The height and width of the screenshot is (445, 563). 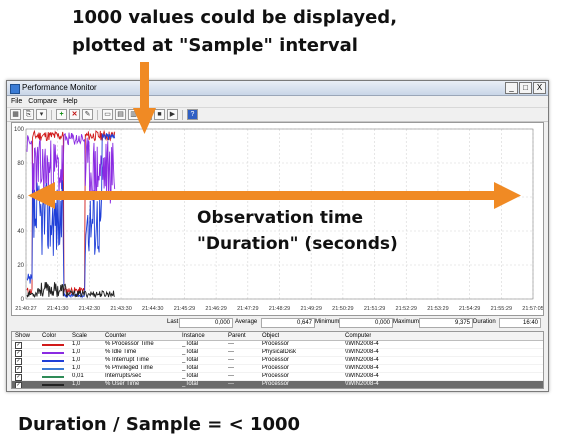 What do you see at coordinates (20, 266) in the screenshot?
I see `y-tick-label: 20` at bounding box center [20, 266].